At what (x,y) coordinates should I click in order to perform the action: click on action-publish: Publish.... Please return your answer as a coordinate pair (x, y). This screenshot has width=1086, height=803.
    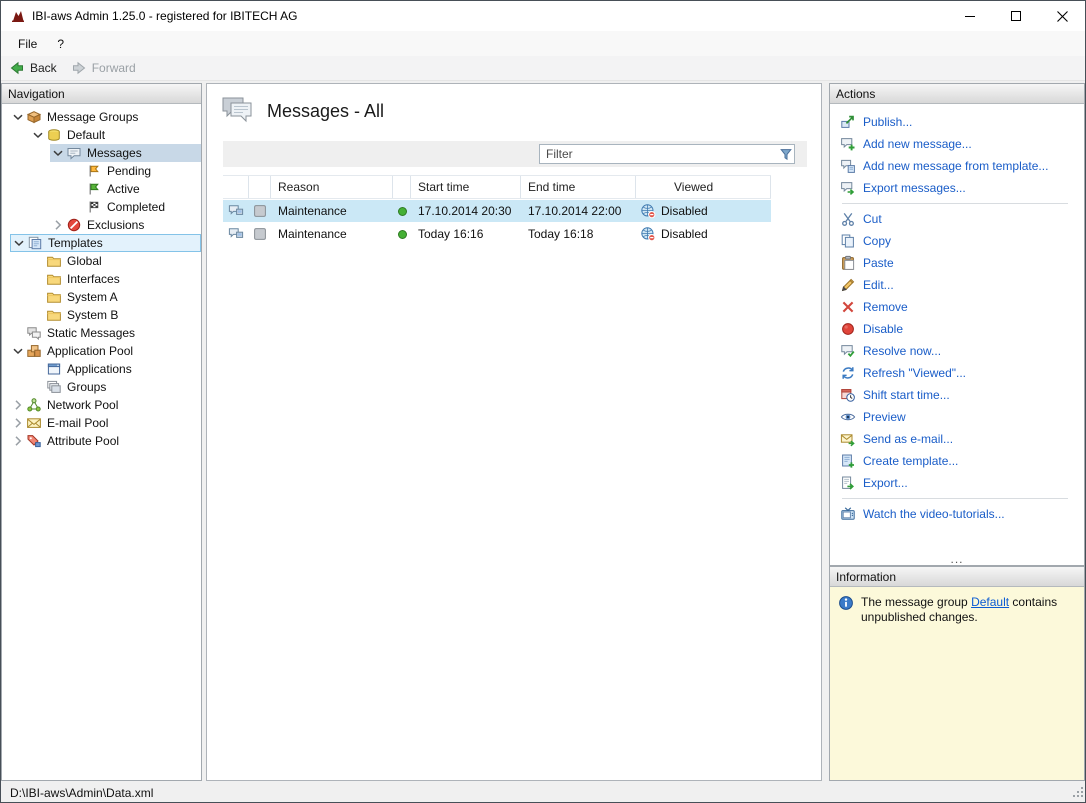
    Looking at the image, I should click on (960, 122).